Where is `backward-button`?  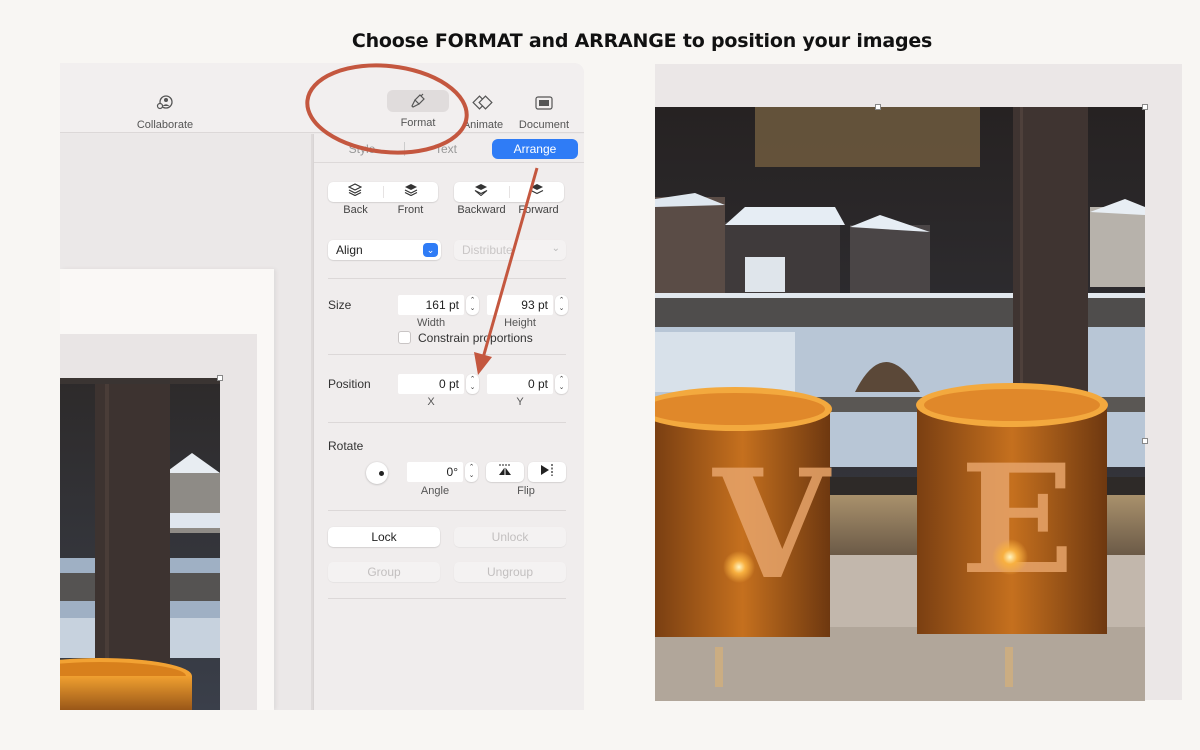
backward-button is located at coordinates (481, 192).